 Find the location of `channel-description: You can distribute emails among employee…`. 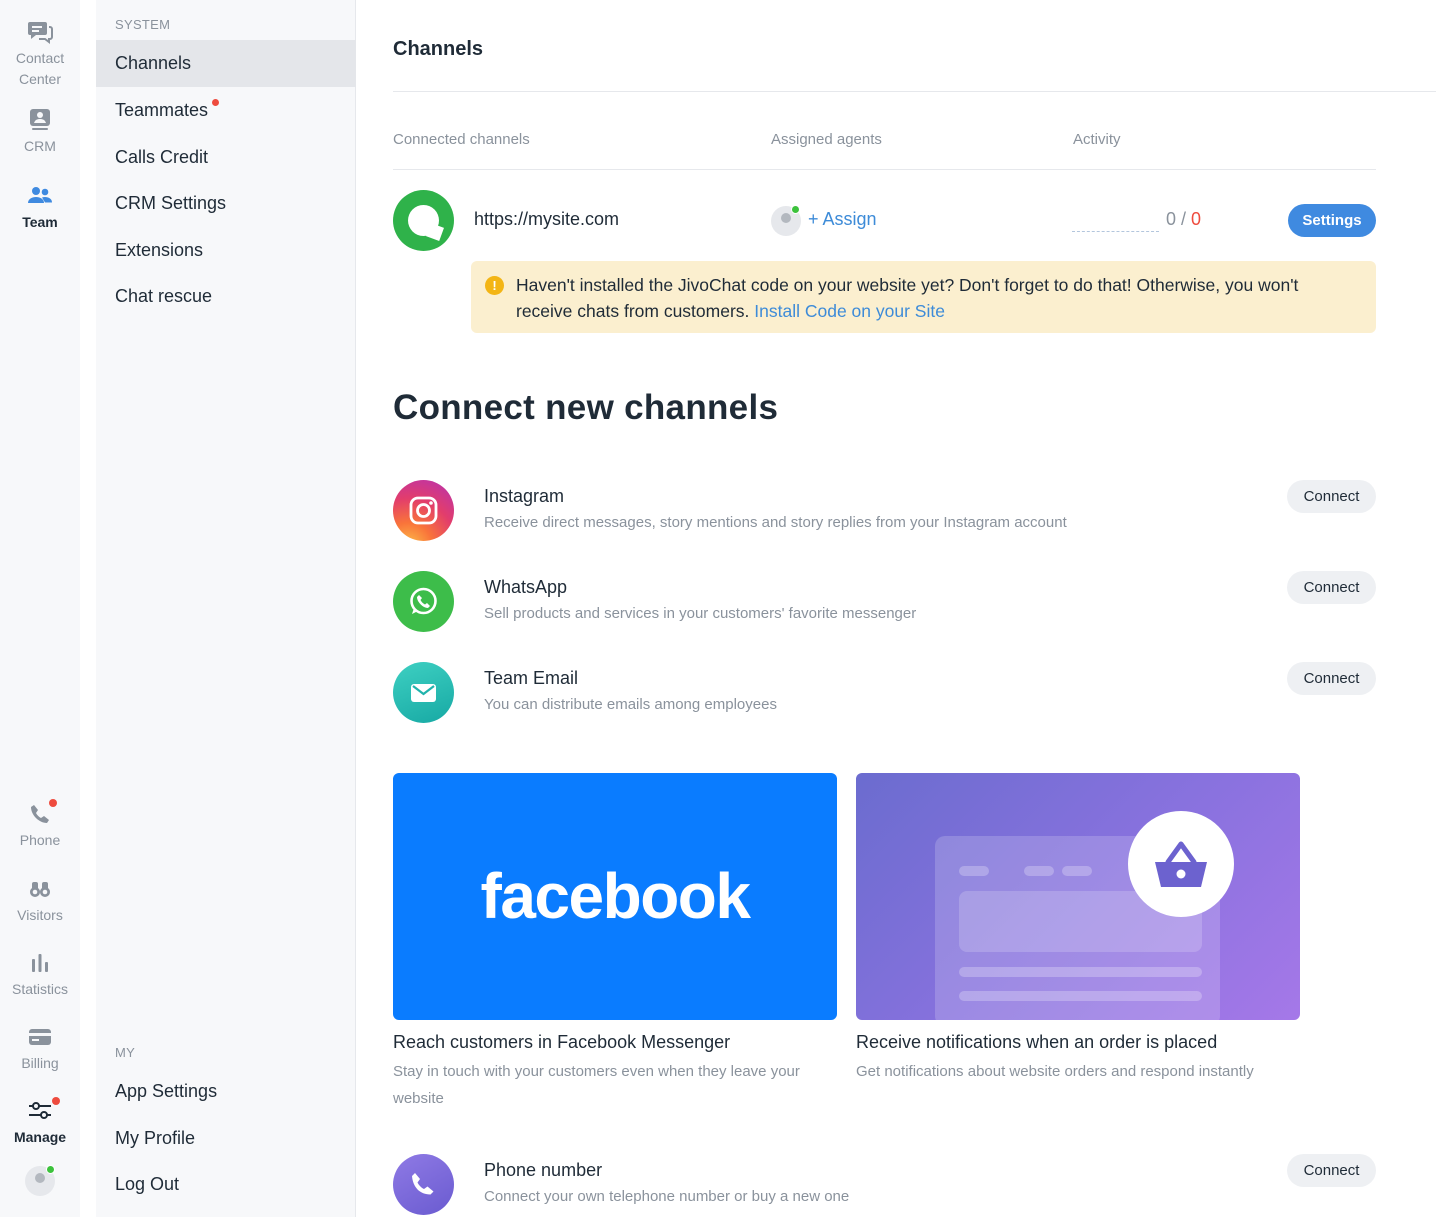

channel-description: You can distribute emails among employee… is located at coordinates (630, 704).